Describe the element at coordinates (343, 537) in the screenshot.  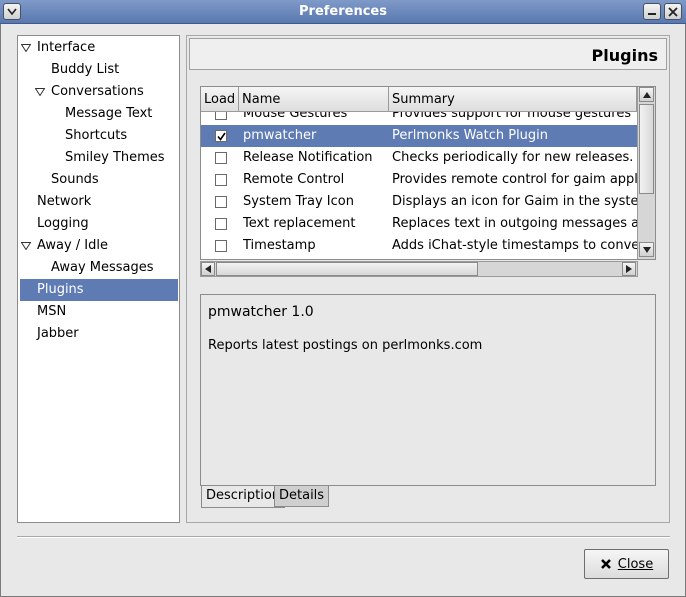
I see `separator` at that location.